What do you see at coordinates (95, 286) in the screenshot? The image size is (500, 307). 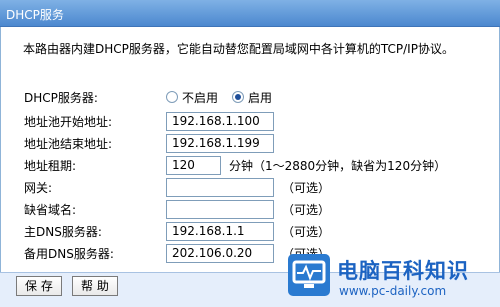 I see `help-button: 帮 助` at bounding box center [95, 286].